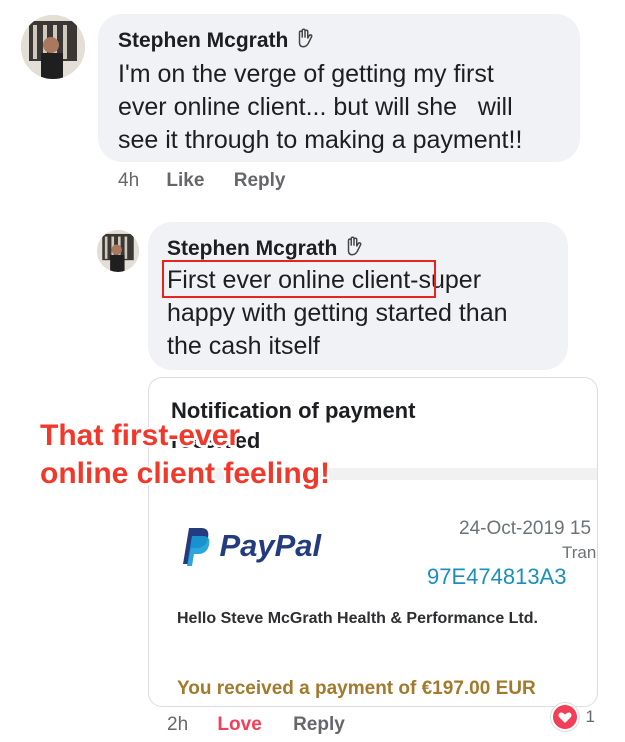 The width and height of the screenshot is (625, 742). I want to click on paypal-p-icon, so click(196, 547).